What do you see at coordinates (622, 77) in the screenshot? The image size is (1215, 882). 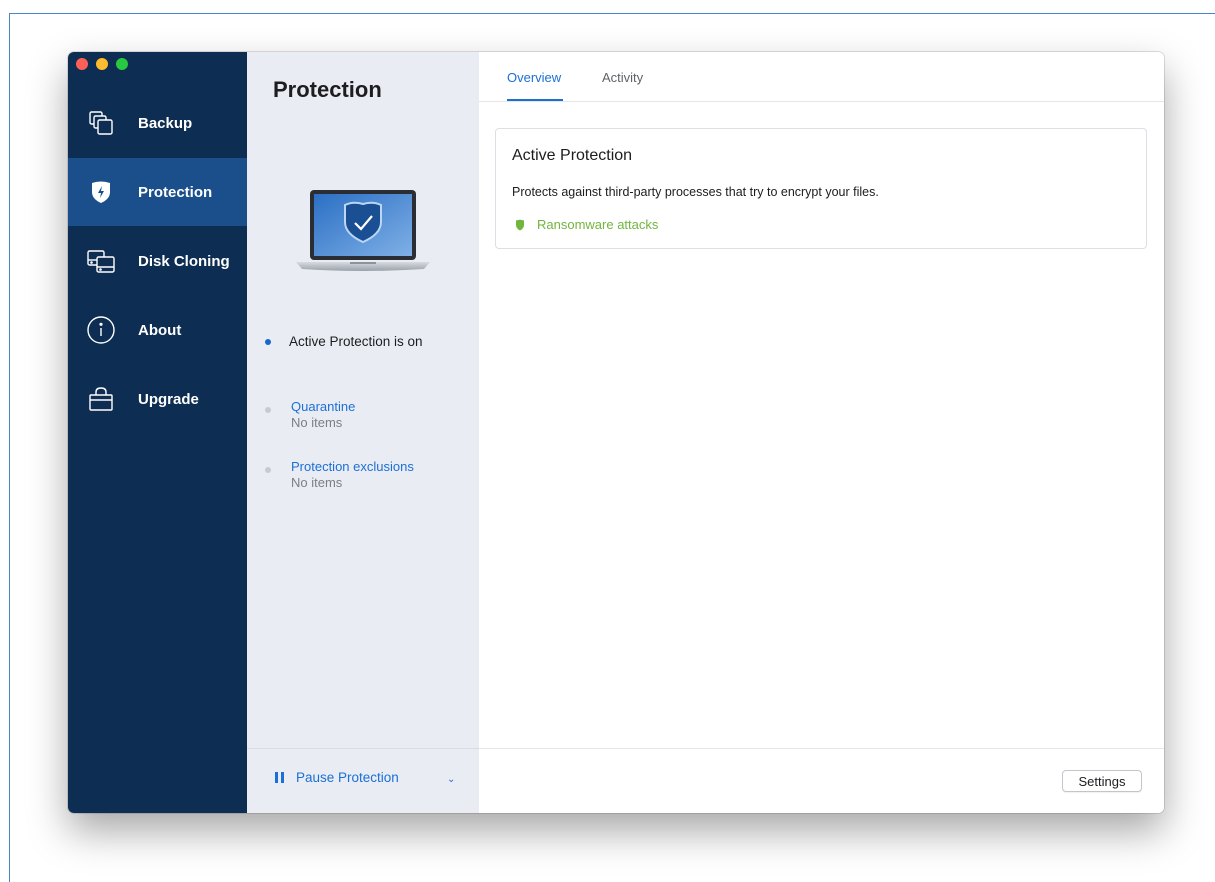 I see `tab-activity: Activity` at bounding box center [622, 77].